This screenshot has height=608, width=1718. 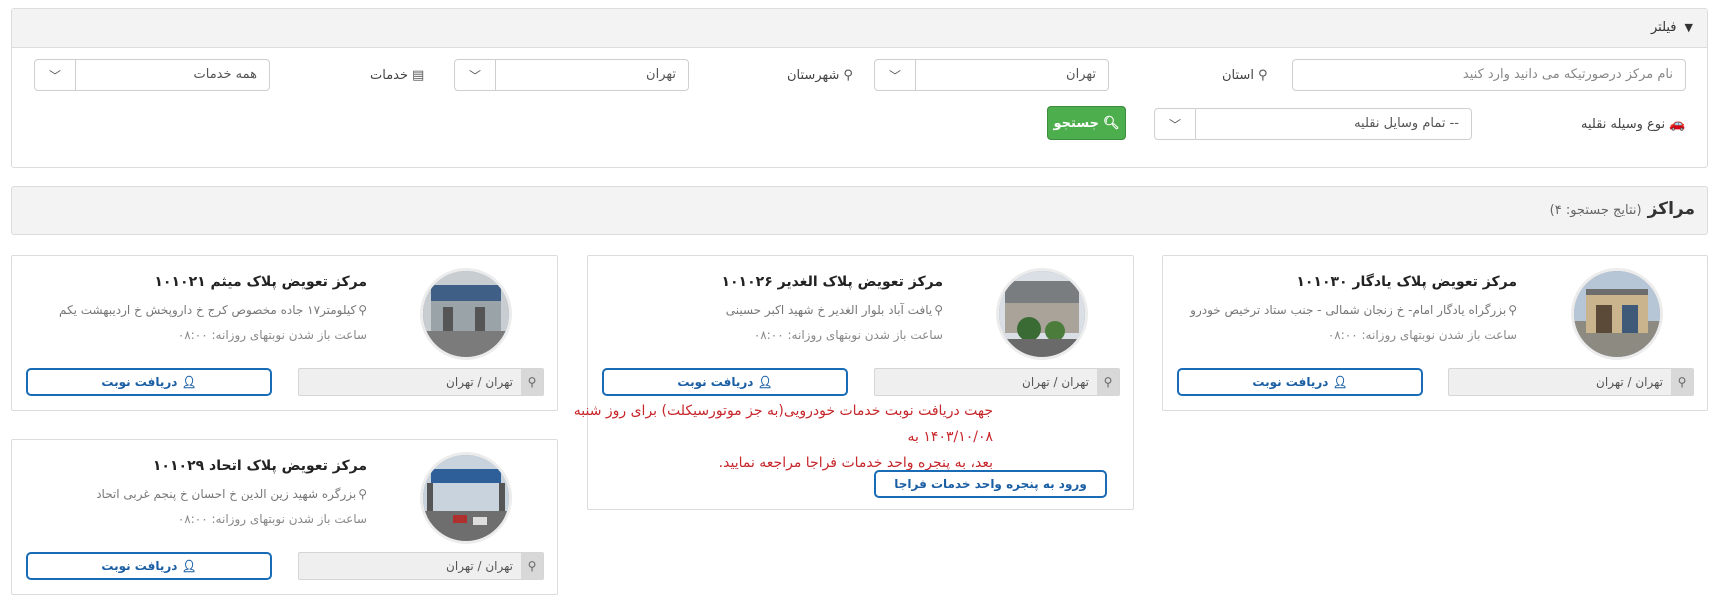 What do you see at coordinates (152, 75) in the screenshot?
I see `services-select: همه خدمات ﹀` at bounding box center [152, 75].